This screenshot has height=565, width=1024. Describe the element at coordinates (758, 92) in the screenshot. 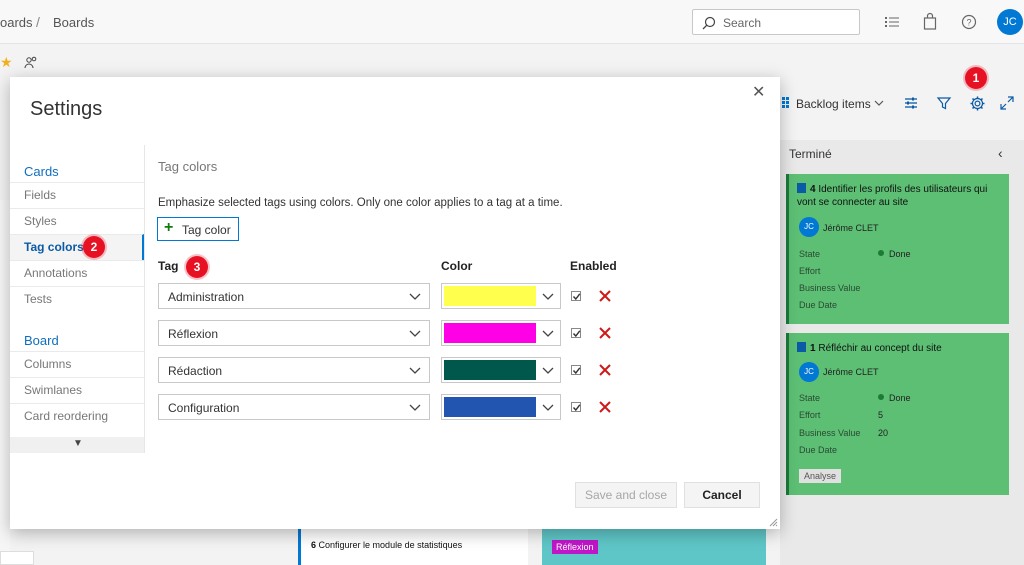

I see `close-icon: ✕` at that location.